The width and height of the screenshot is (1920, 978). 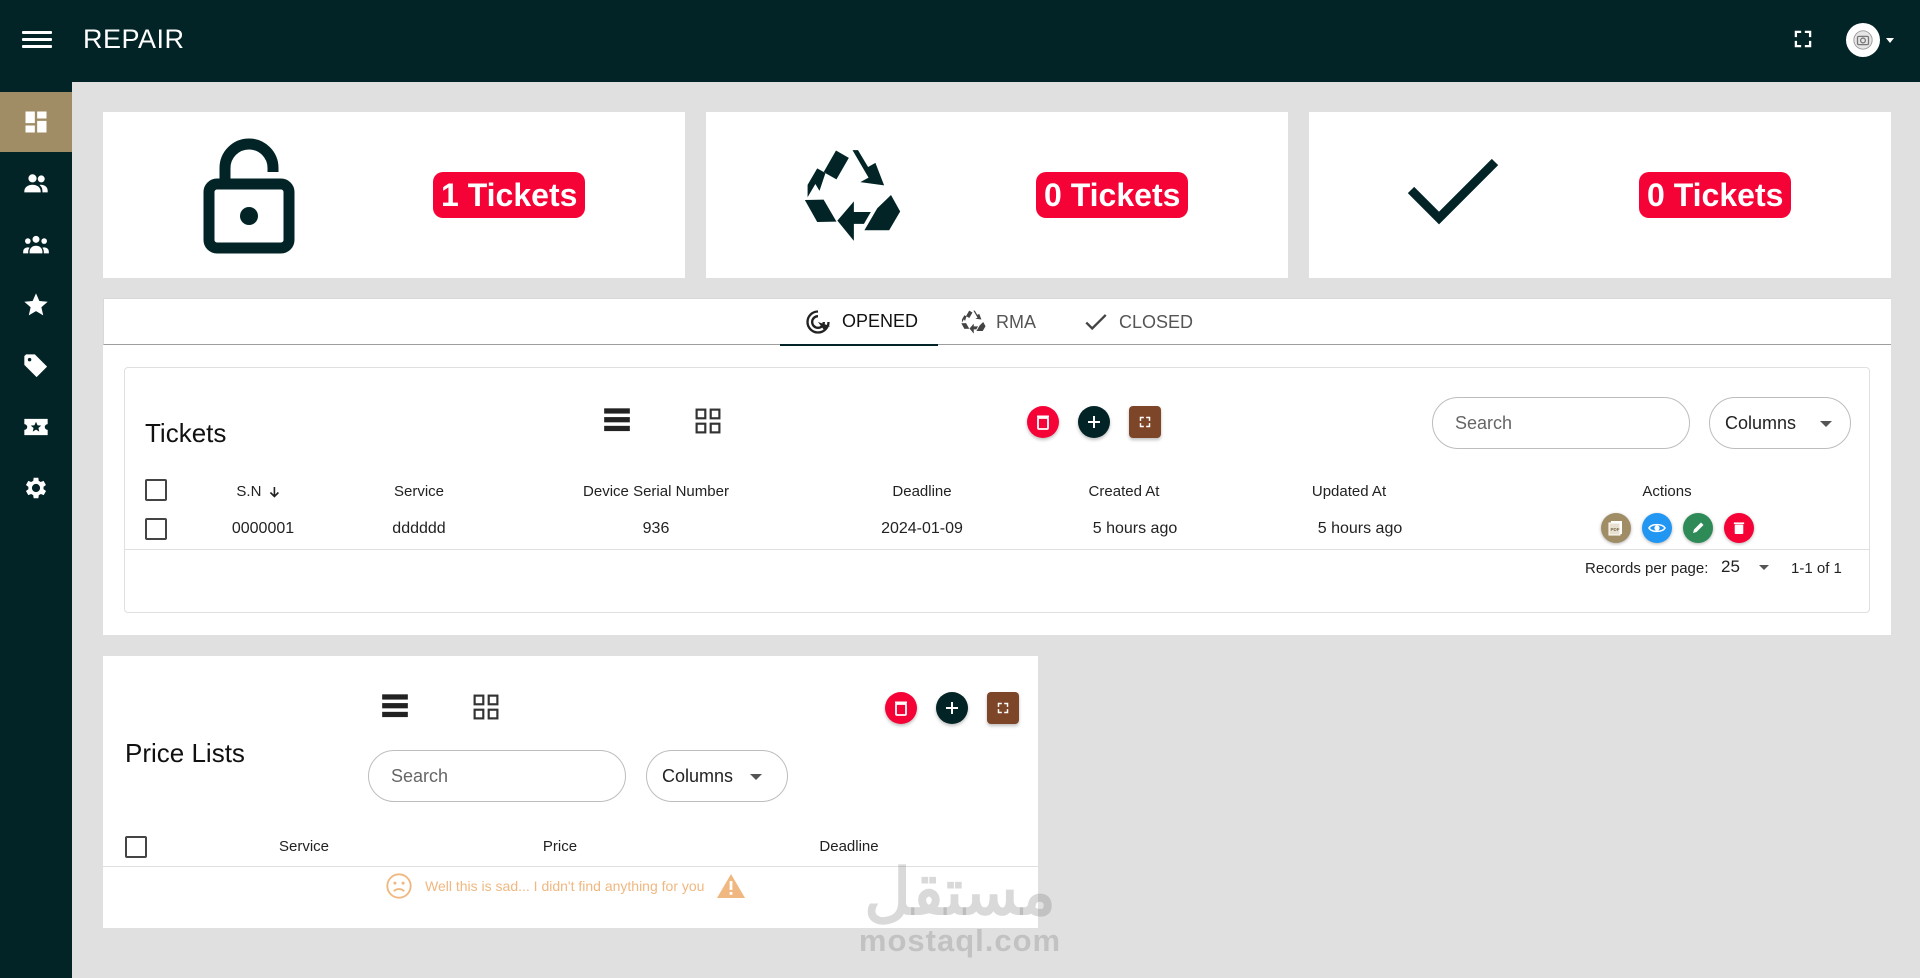 I want to click on sidebar, so click(x=36, y=530).